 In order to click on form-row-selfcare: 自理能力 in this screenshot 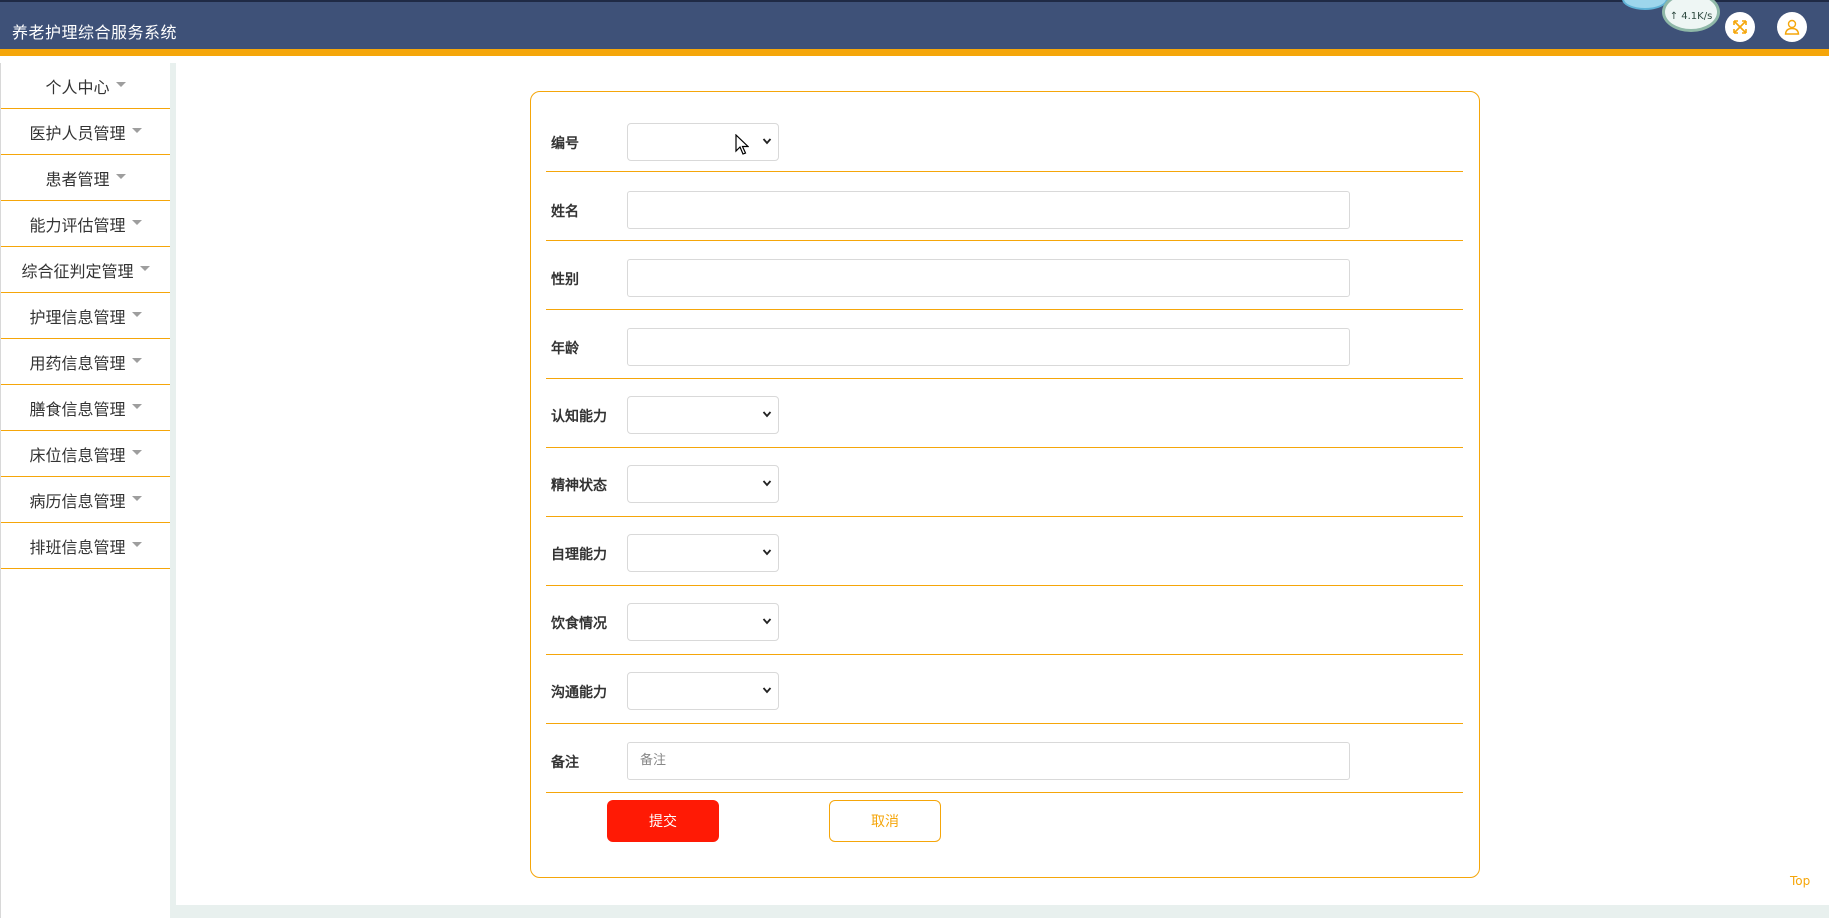, I will do `click(1004, 551)`.